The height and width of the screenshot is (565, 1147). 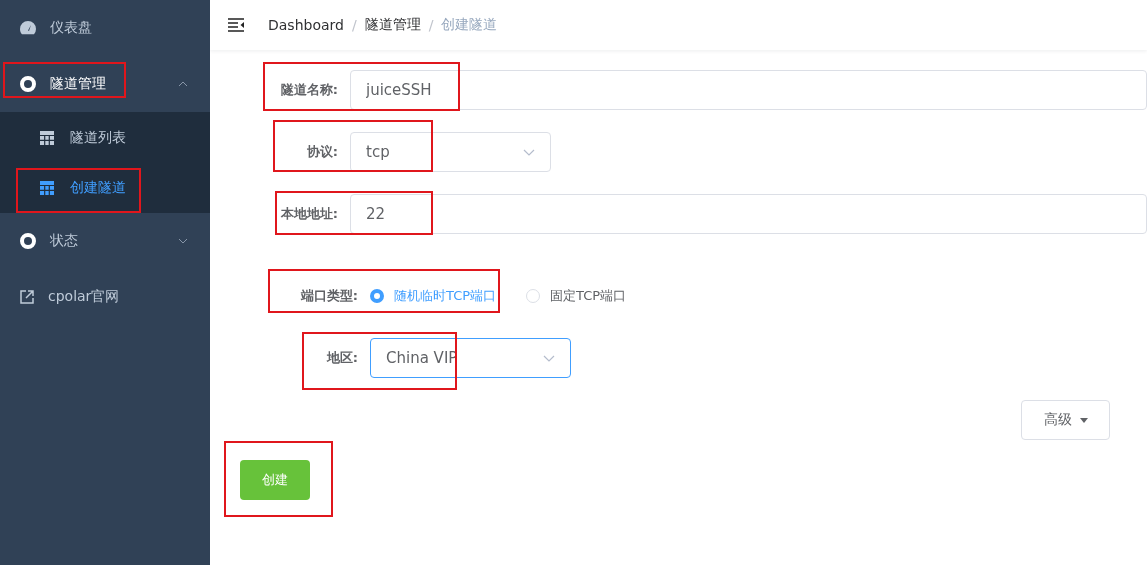 I want to click on menu-item: 状态, so click(x=105, y=241).